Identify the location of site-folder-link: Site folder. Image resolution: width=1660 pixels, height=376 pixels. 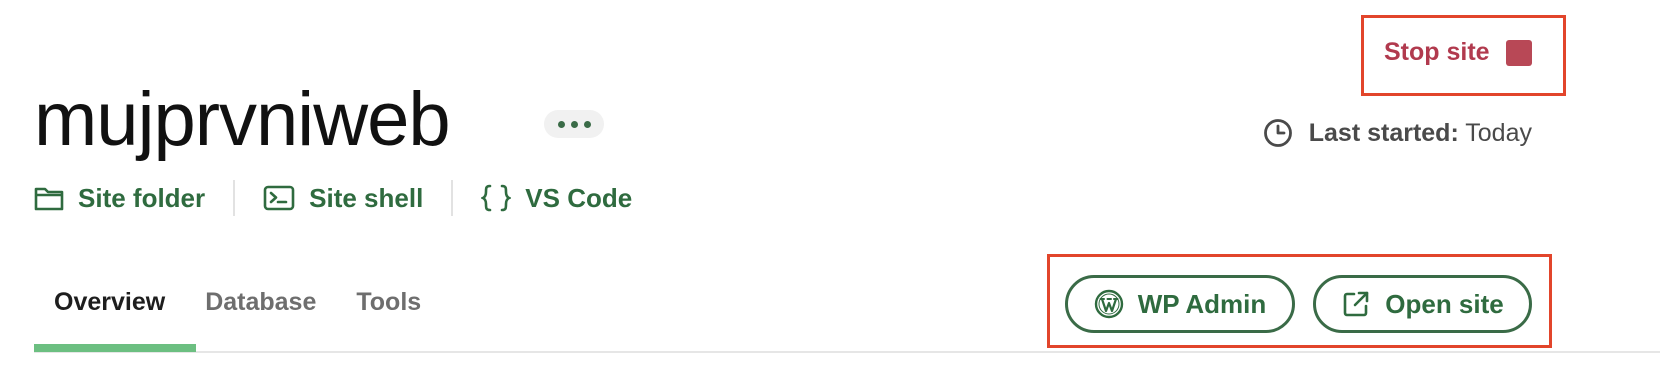
(119, 198).